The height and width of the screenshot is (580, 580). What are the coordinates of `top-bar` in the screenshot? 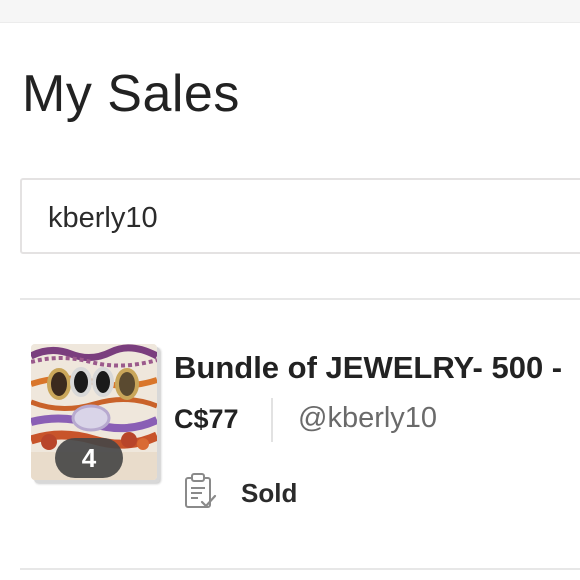 It's located at (290, 11).